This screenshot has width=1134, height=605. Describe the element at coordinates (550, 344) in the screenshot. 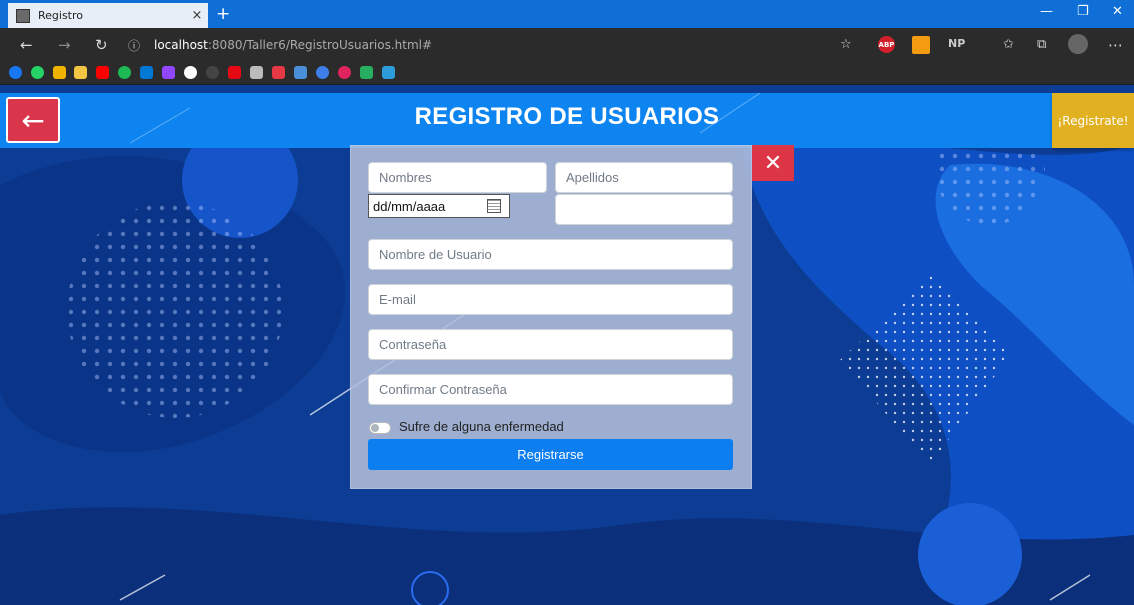

I see `password-input: Contraseña` at that location.